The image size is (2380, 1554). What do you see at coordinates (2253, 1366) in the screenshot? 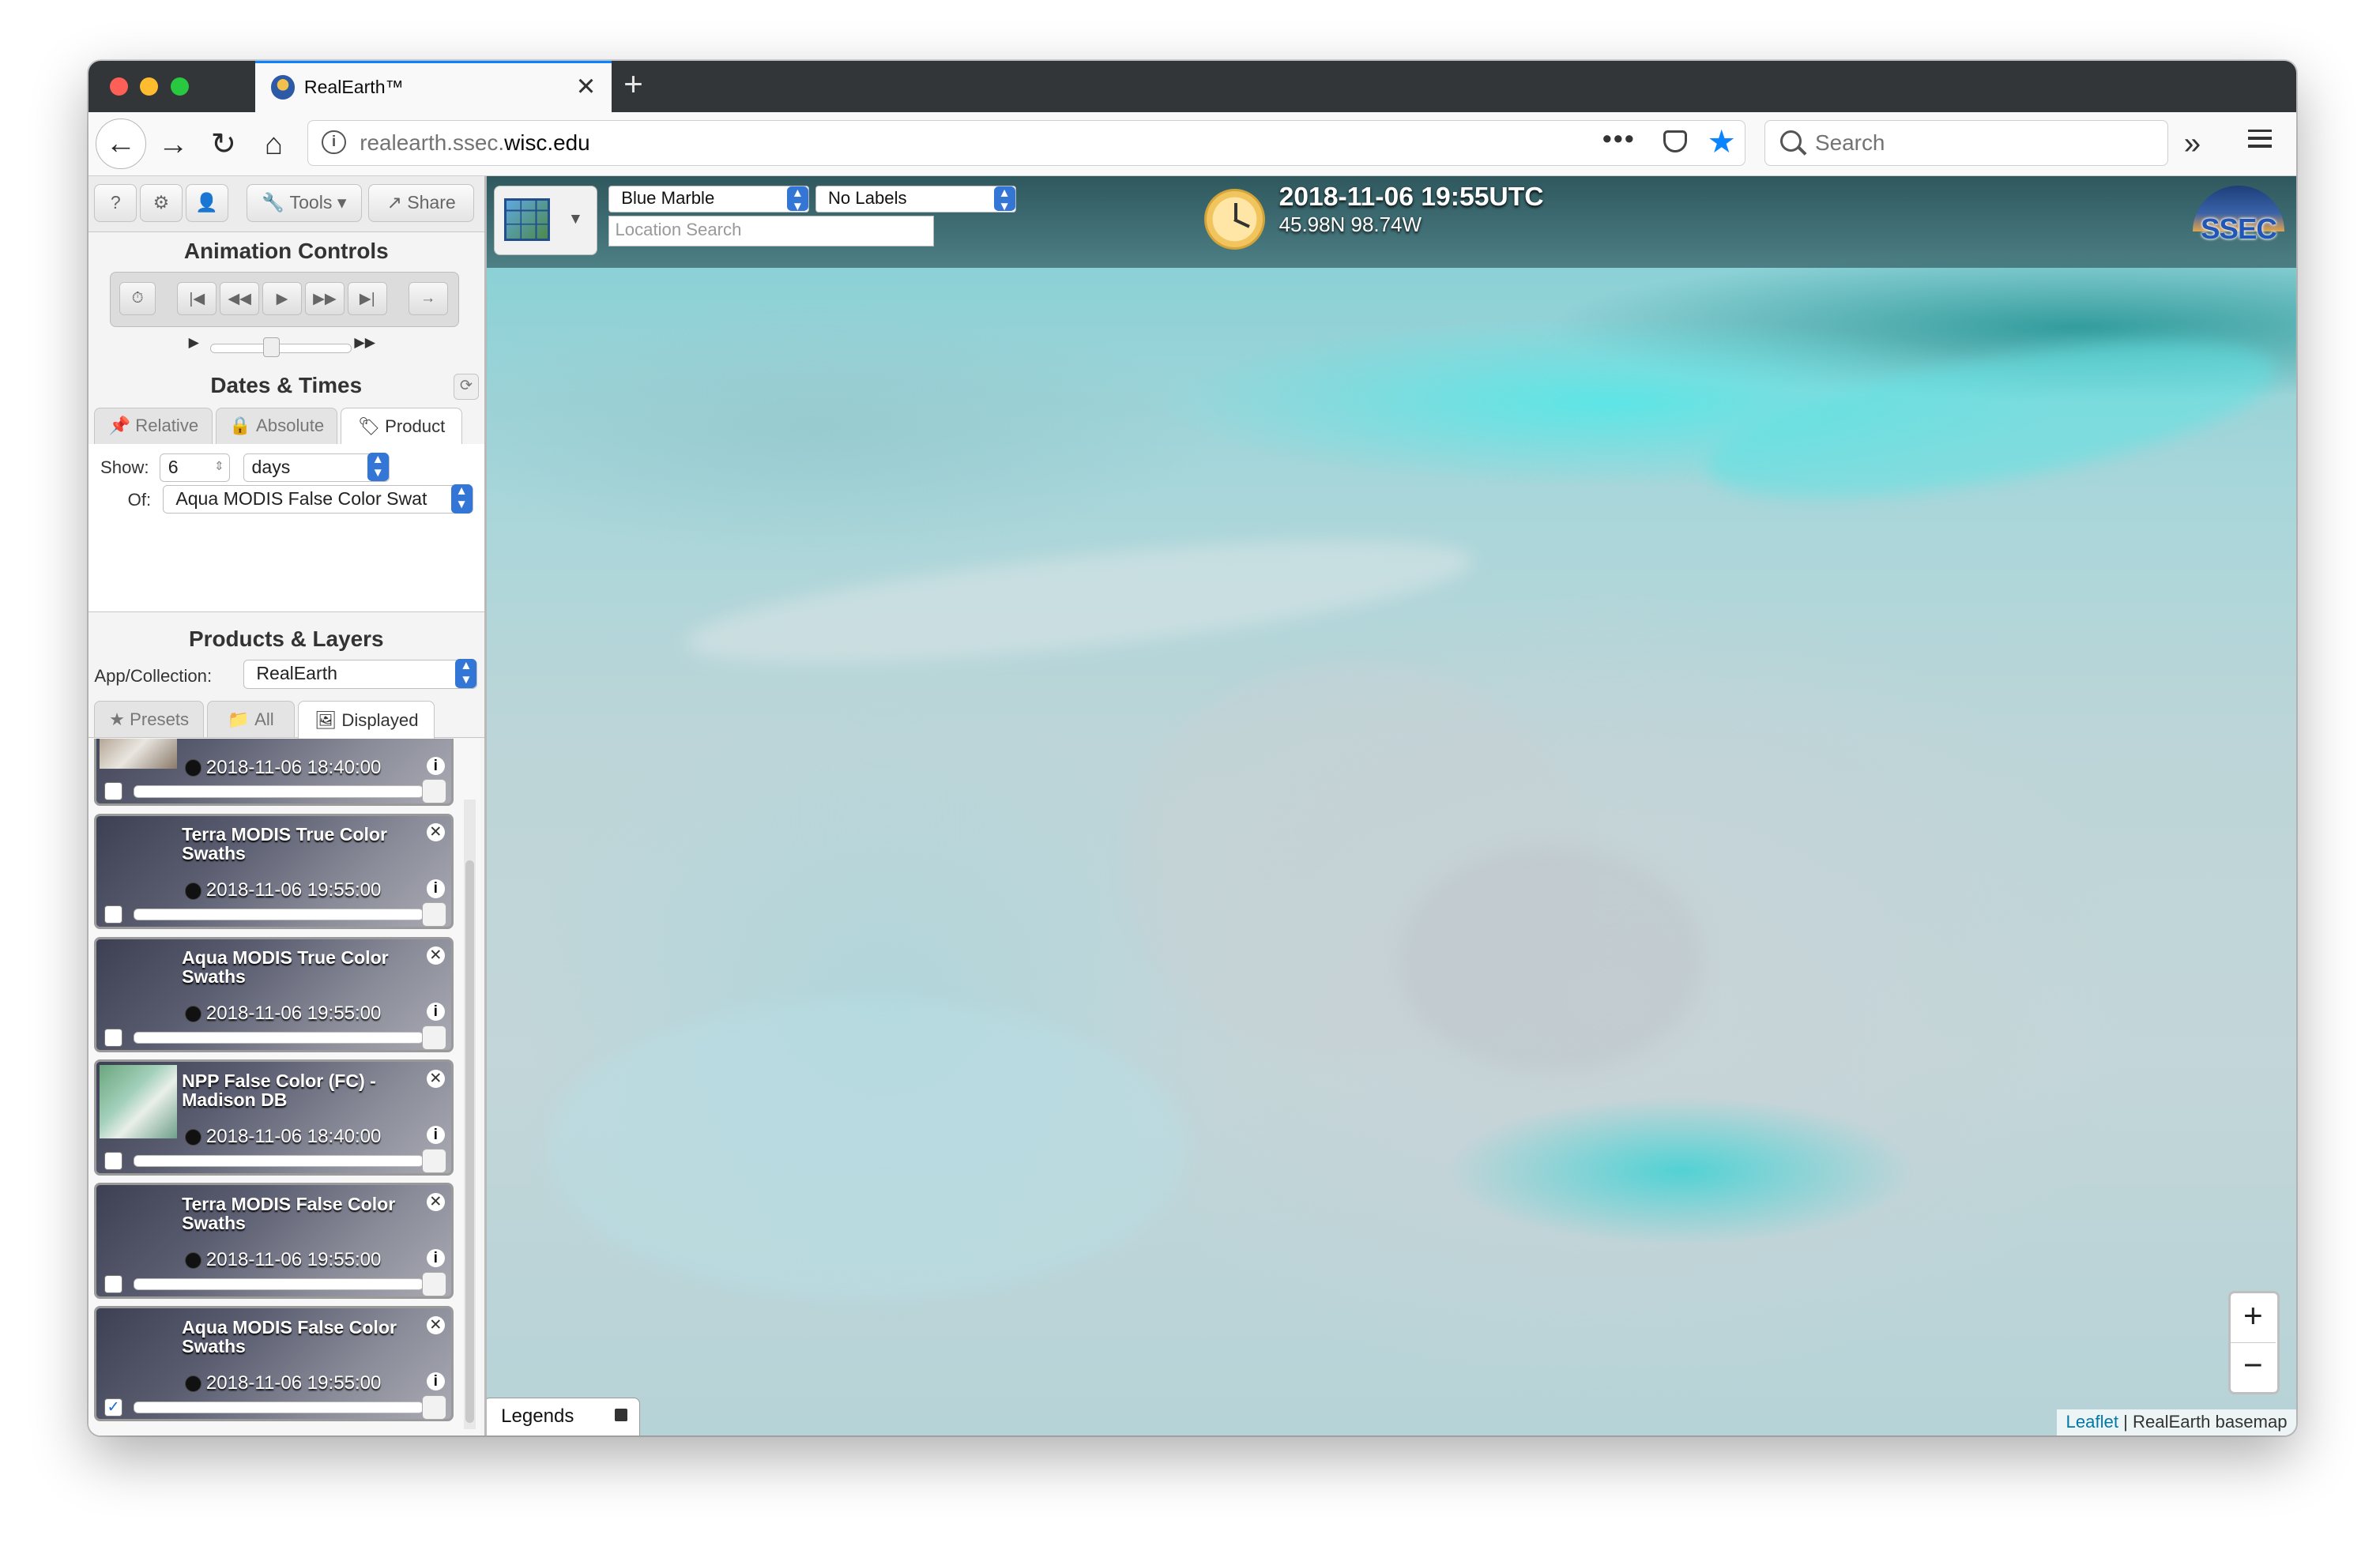
I see `zoom-out-button: −` at bounding box center [2253, 1366].